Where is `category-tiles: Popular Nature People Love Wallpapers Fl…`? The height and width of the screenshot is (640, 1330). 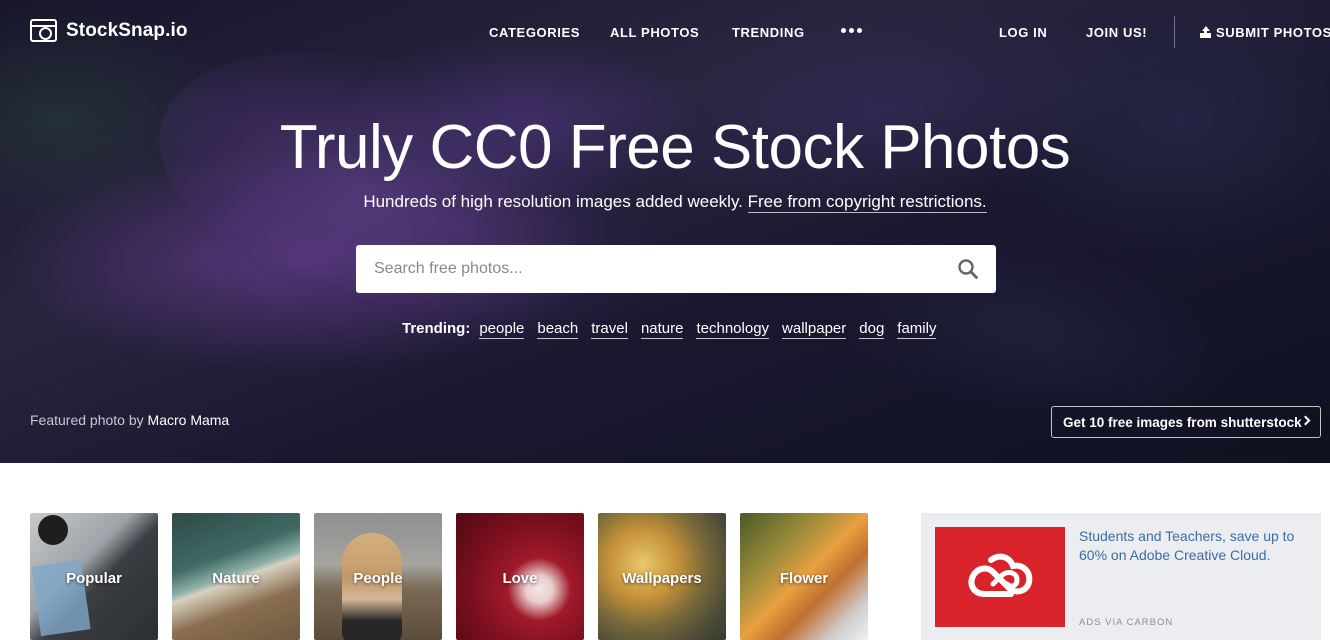 category-tiles: Popular Nature People Love Wallpapers Fl… is located at coordinates (449, 576).